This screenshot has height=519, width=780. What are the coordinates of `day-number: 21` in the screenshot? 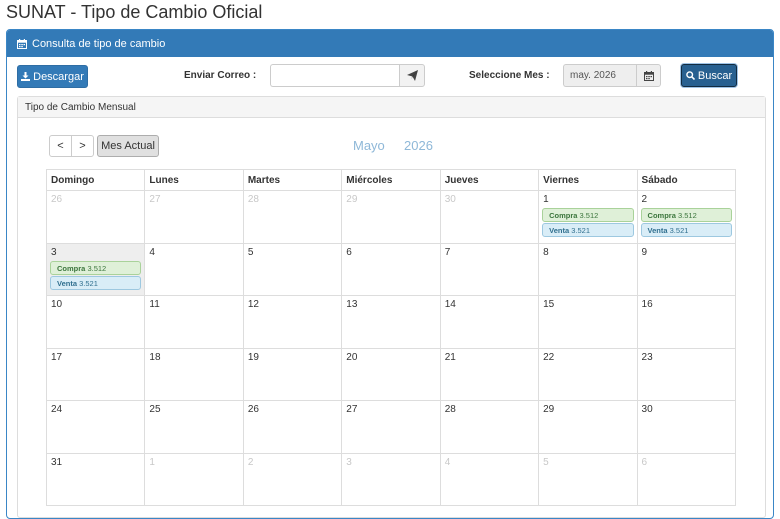 It's located at (450, 357).